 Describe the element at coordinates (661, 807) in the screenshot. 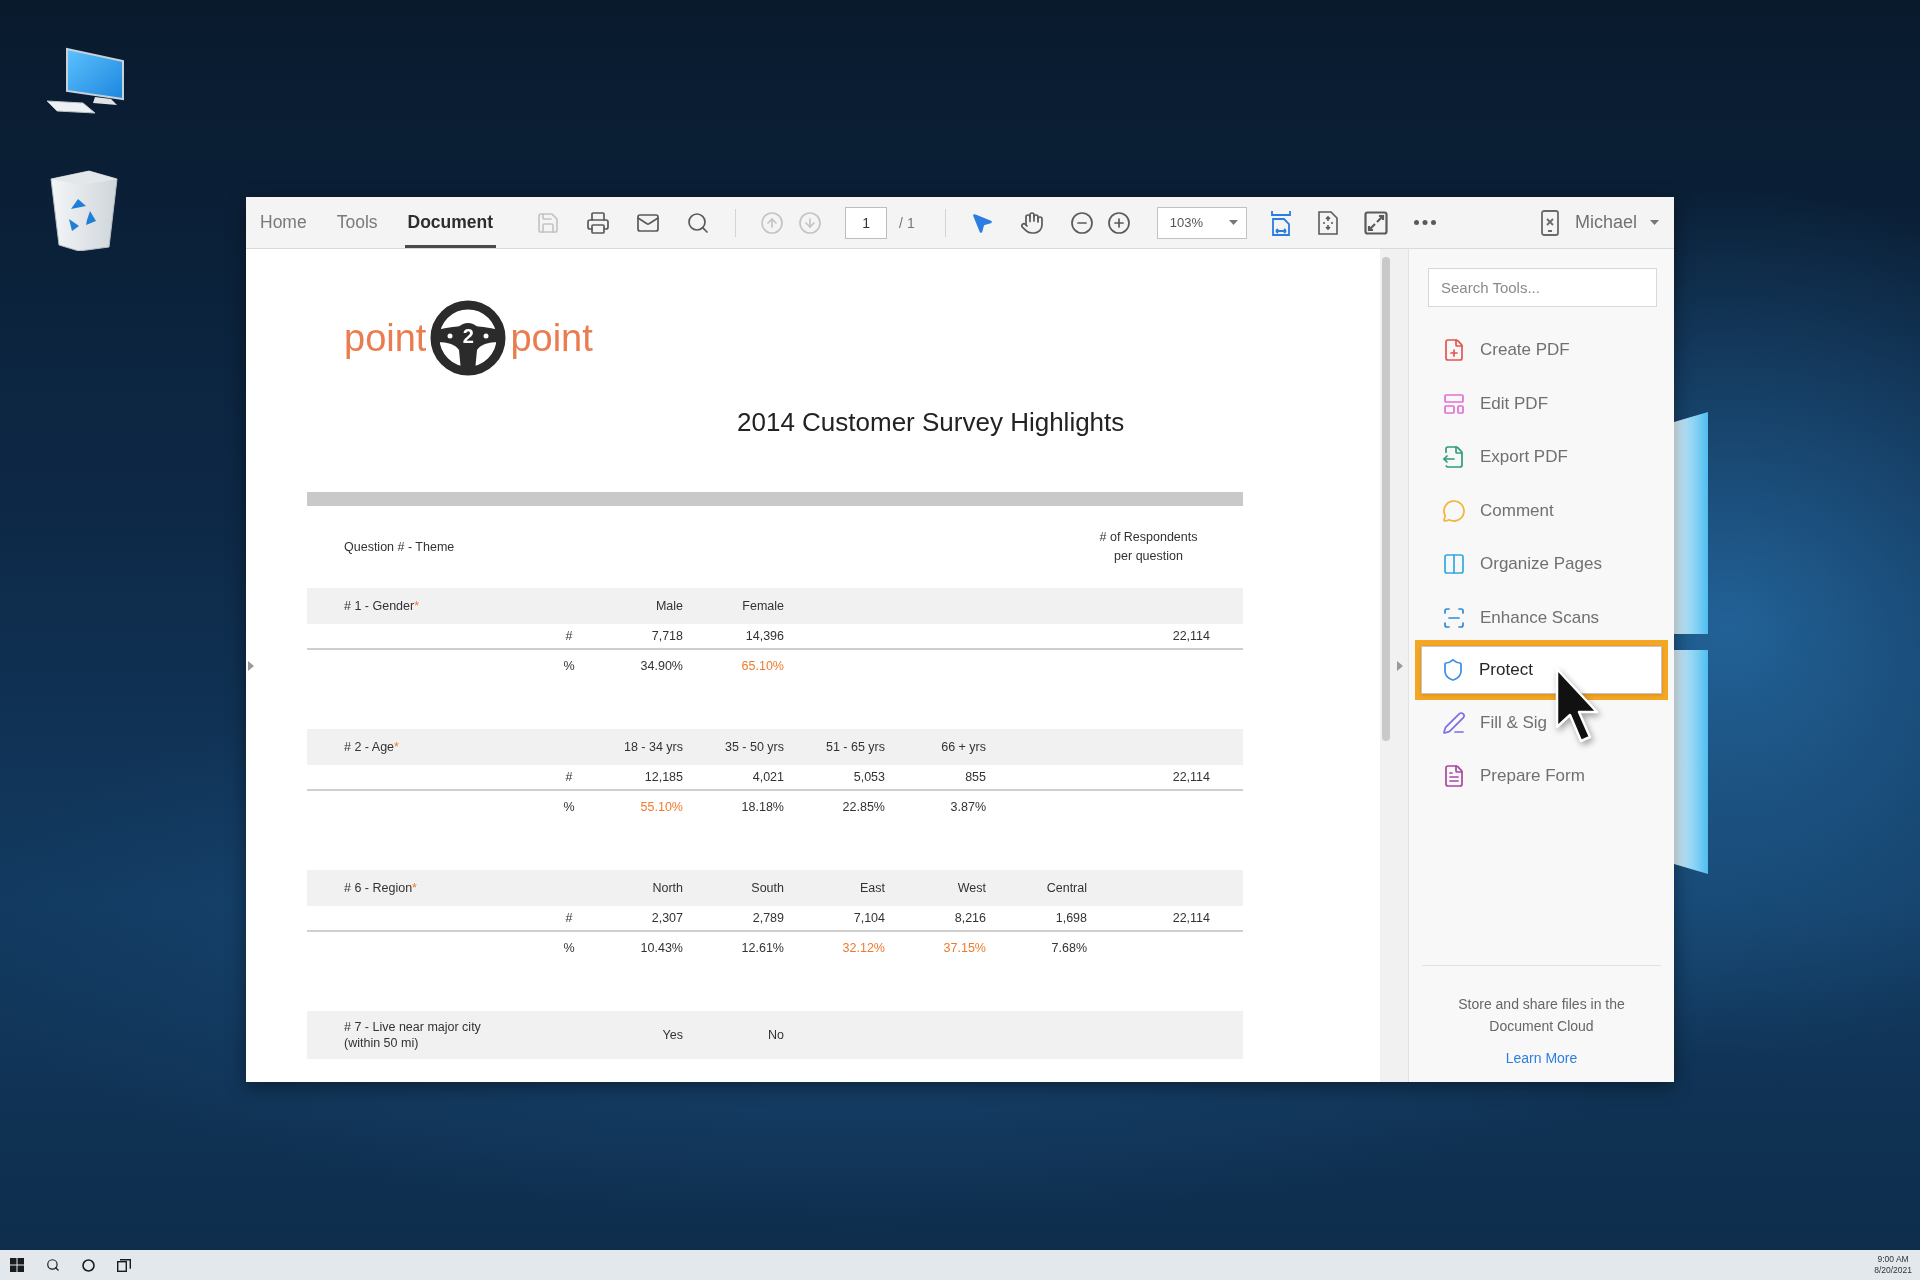

I see `table-cell-text: 55.10%` at that location.